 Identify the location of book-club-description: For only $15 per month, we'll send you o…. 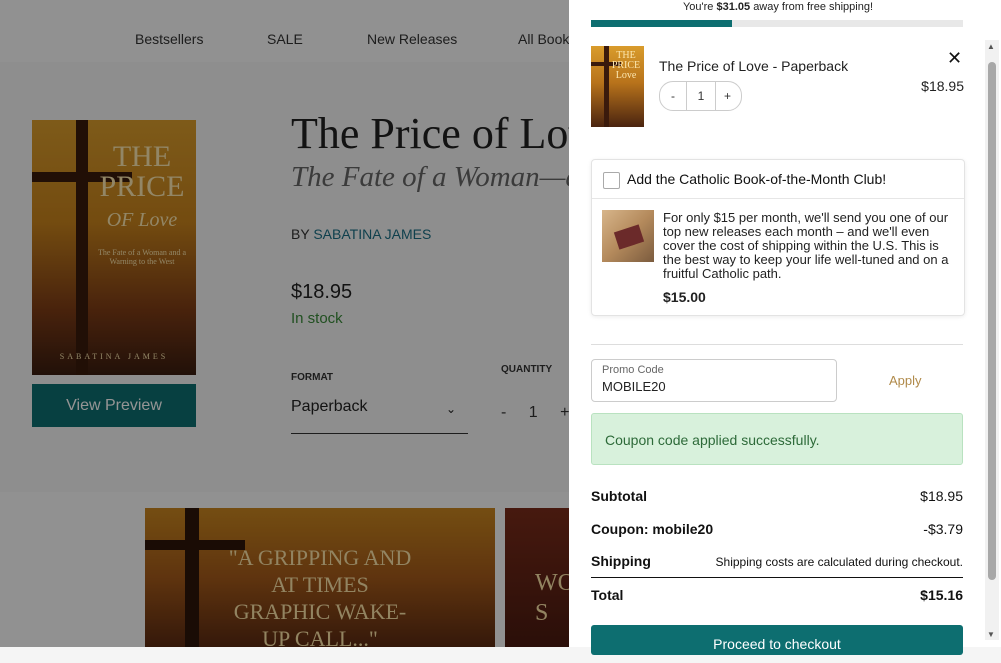
(806, 245).